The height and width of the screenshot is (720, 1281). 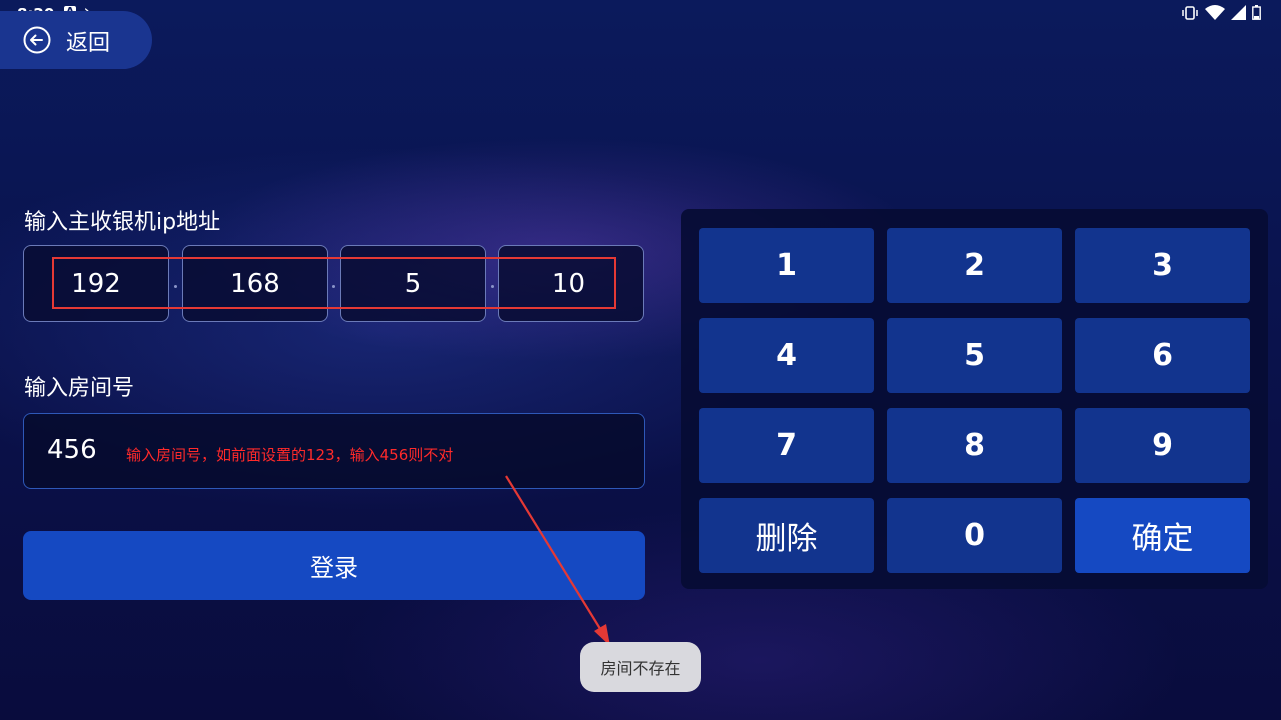 I want to click on ip-label: 输入主收银机ip地址, so click(x=122, y=222).